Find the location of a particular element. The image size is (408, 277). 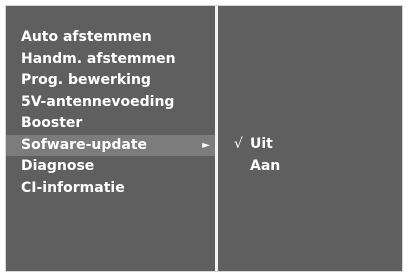

submenu-options: √ Uit Aan is located at coordinates (308, 155).